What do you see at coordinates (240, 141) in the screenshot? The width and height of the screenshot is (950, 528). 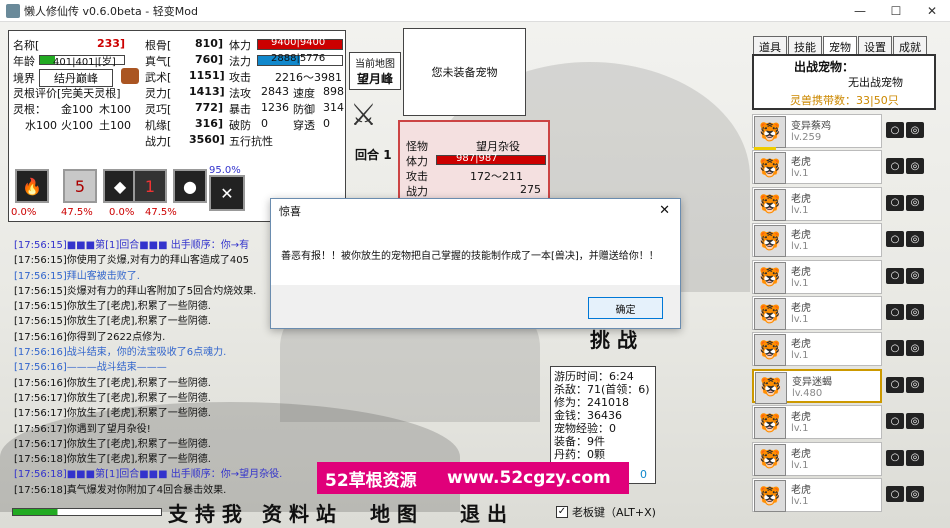 I see `elem-label: 五行` at bounding box center [240, 141].